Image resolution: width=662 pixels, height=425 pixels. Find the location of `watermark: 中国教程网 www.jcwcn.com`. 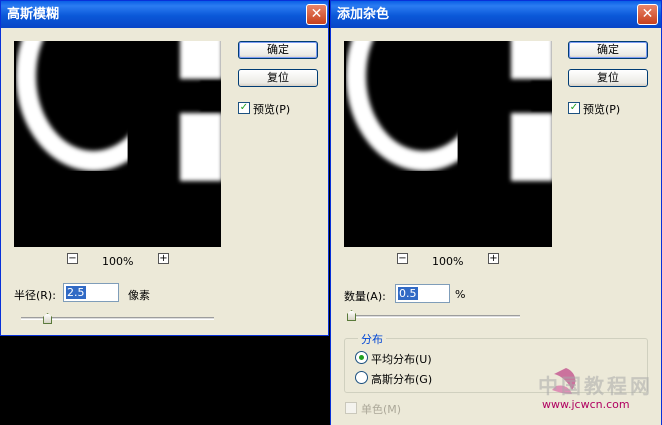

watermark: 中国教程网 www.jcwcn.com is located at coordinates (596, 387).